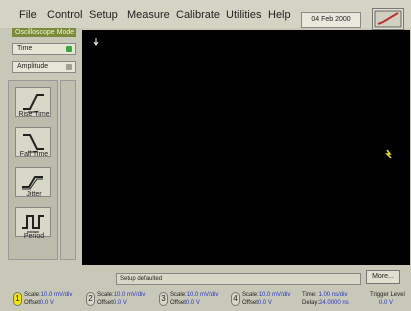 The width and height of the screenshot is (411, 311). What do you see at coordinates (68, 170) in the screenshot?
I see `measurement-scrollbar` at bounding box center [68, 170].